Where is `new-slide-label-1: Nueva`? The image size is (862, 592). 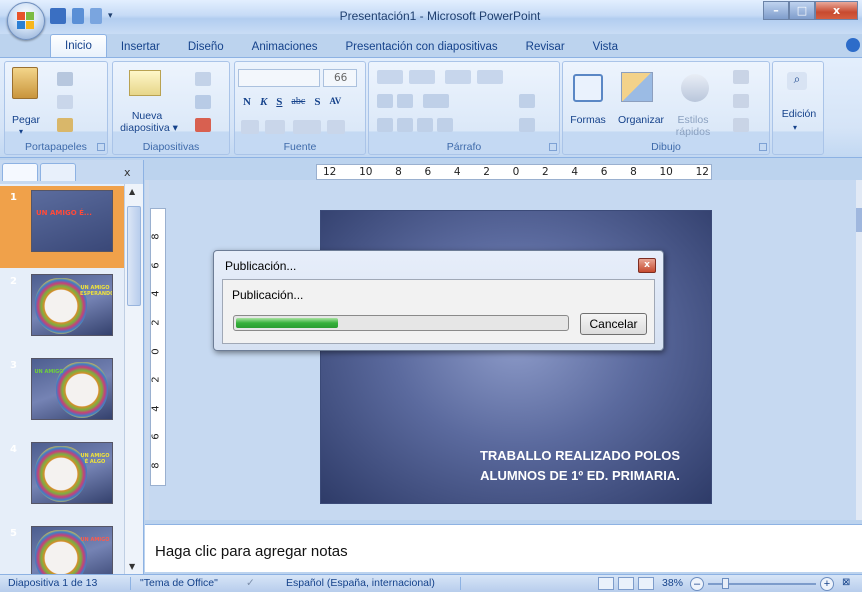
new-slide-label-1: Nueva is located at coordinates (147, 116).